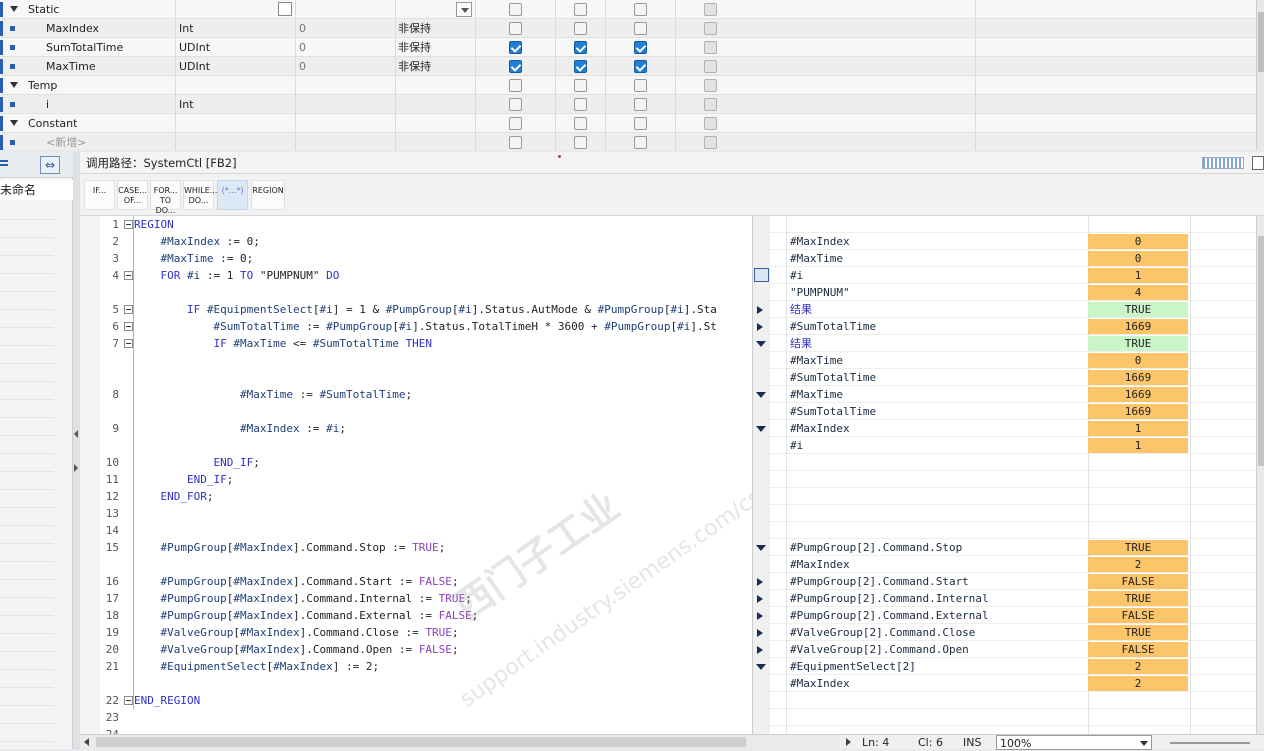  Describe the element at coordinates (1260, 75) in the screenshot. I see `interface-vertical-scrollbar` at that location.